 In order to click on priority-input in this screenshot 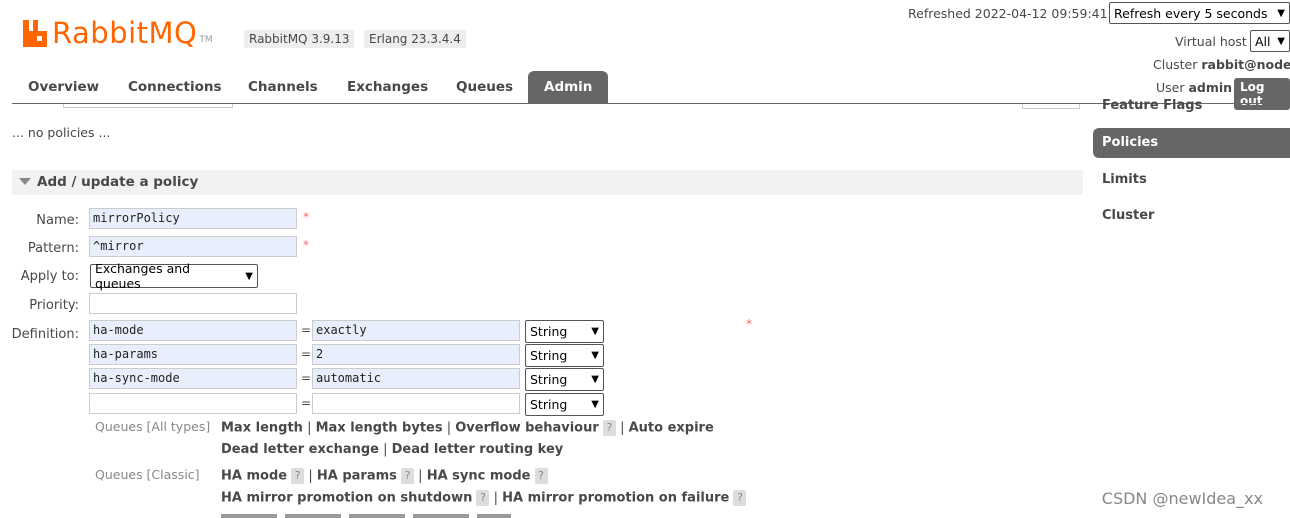, I will do `click(193, 303)`.